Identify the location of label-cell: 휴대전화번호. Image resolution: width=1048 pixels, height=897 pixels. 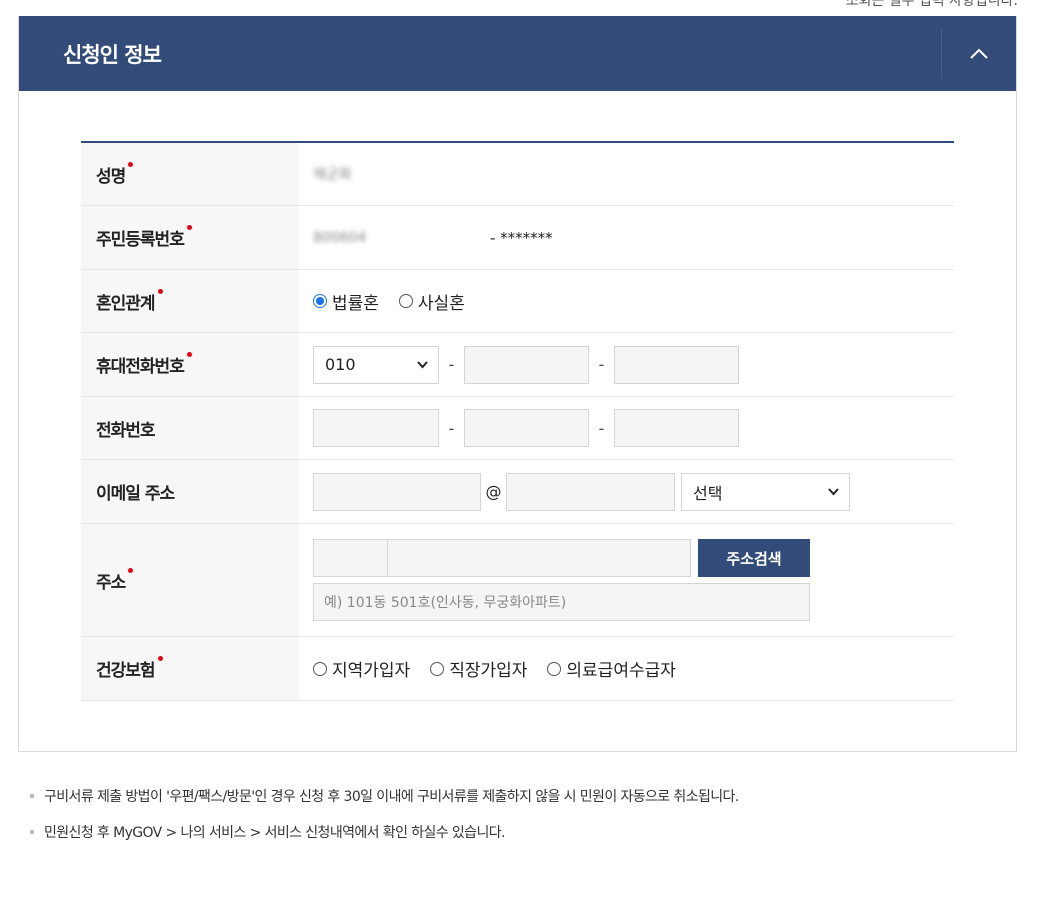
(190, 364).